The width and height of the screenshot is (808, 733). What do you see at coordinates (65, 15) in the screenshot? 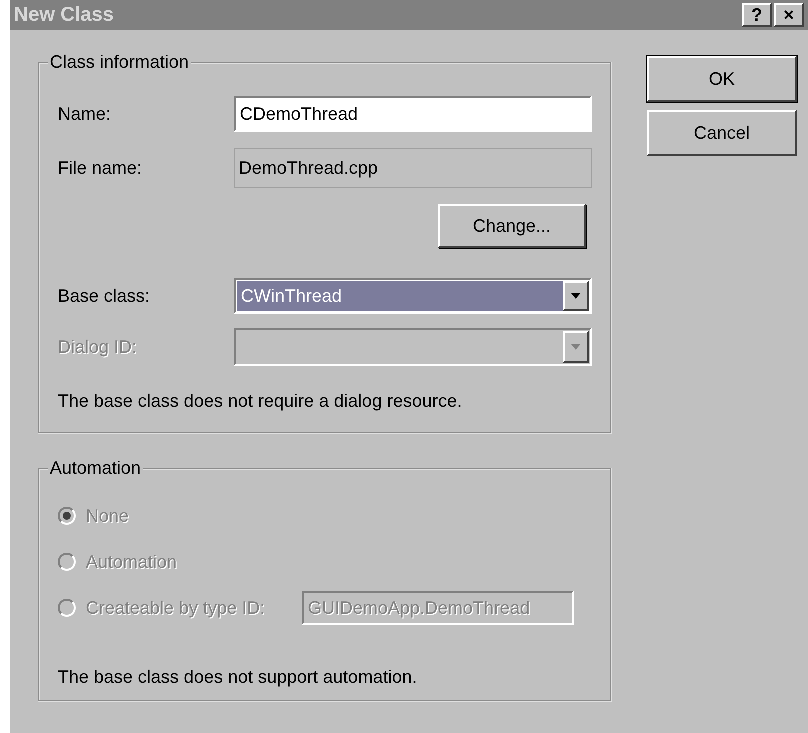
I see `window-title: New Class` at bounding box center [65, 15].